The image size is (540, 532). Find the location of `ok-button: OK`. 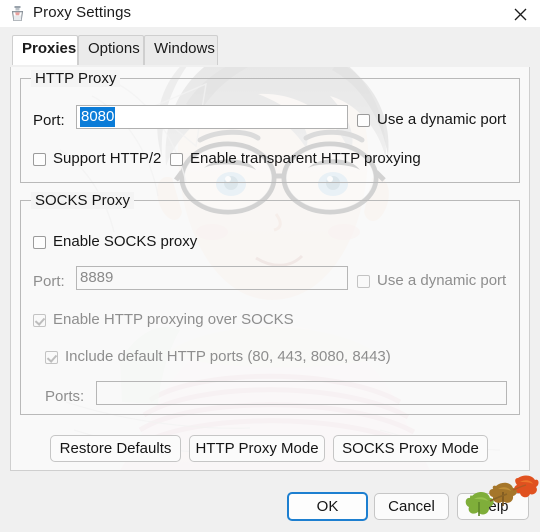

ok-button: OK is located at coordinates (327, 506).